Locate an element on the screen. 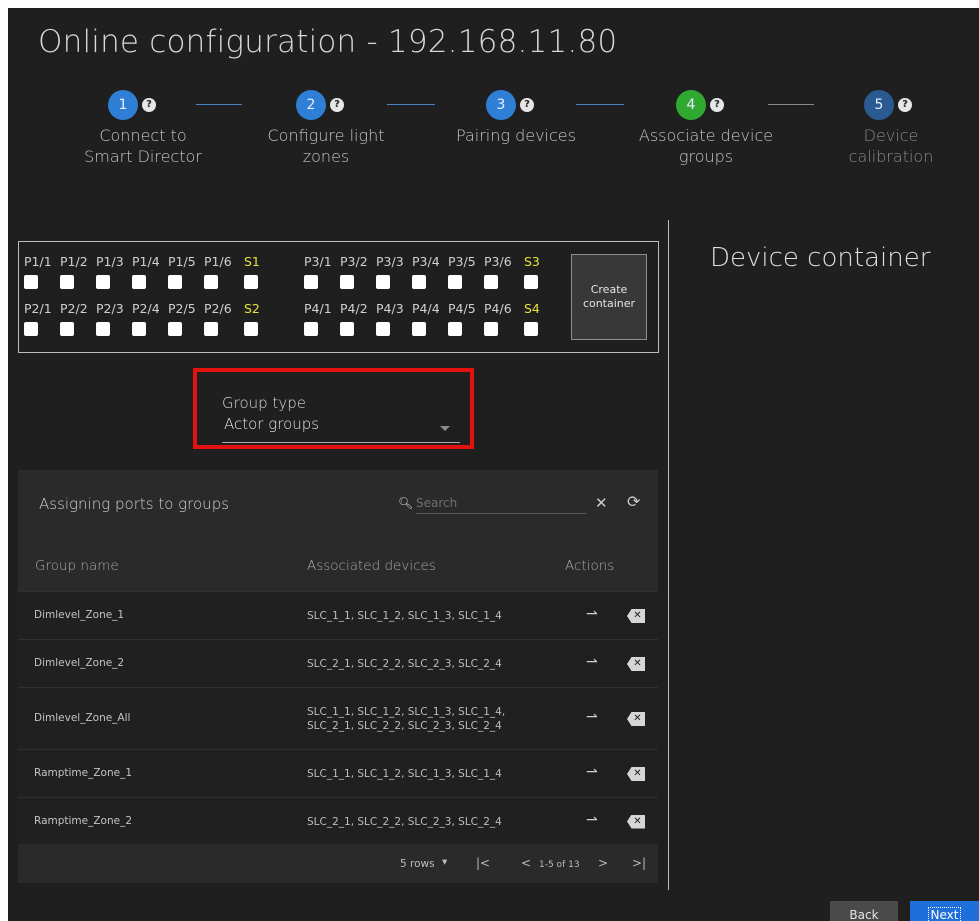 The width and height of the screenshot is (979, 921). step-1-circle: 1 is located at coordinates (123, 105).